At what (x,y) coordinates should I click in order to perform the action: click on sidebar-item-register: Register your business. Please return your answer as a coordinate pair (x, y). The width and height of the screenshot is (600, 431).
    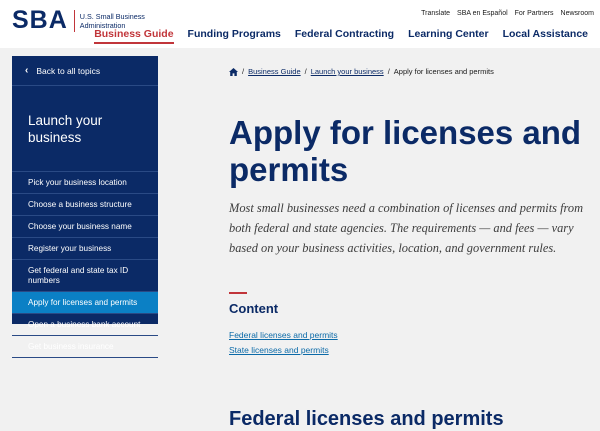
    Looking at the image, I should click on (85, 249).